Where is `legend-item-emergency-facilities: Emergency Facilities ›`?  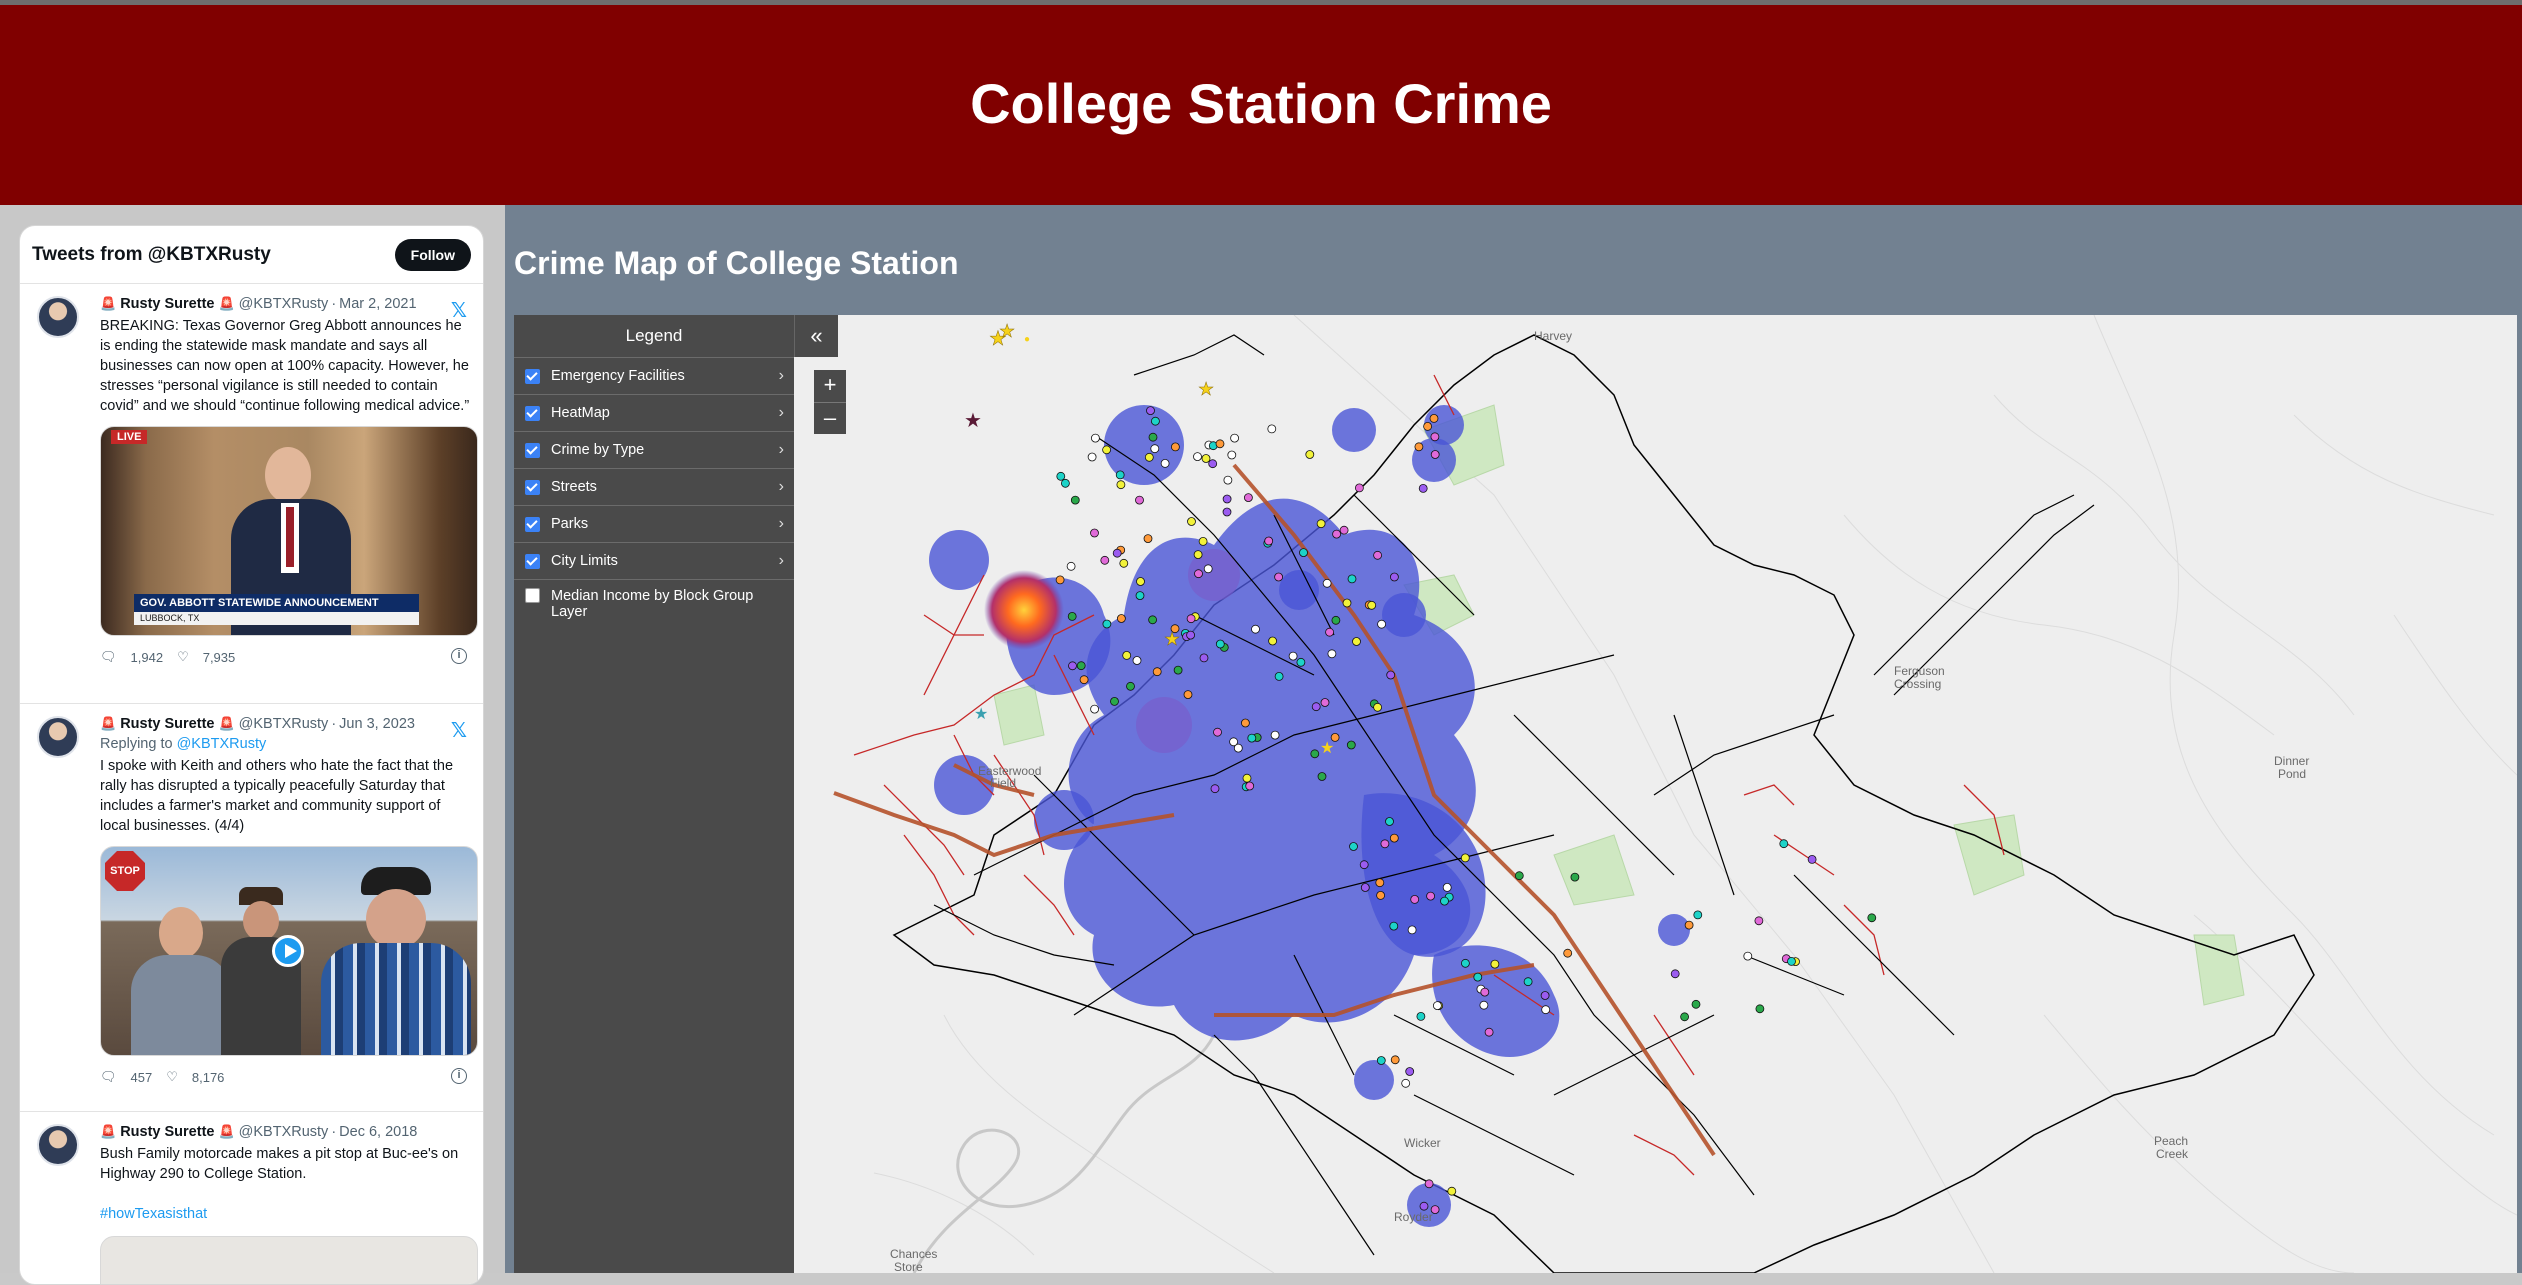 legend-item-emergency-facilities: Emergency Facilities › is located at coordinates (654, 375).